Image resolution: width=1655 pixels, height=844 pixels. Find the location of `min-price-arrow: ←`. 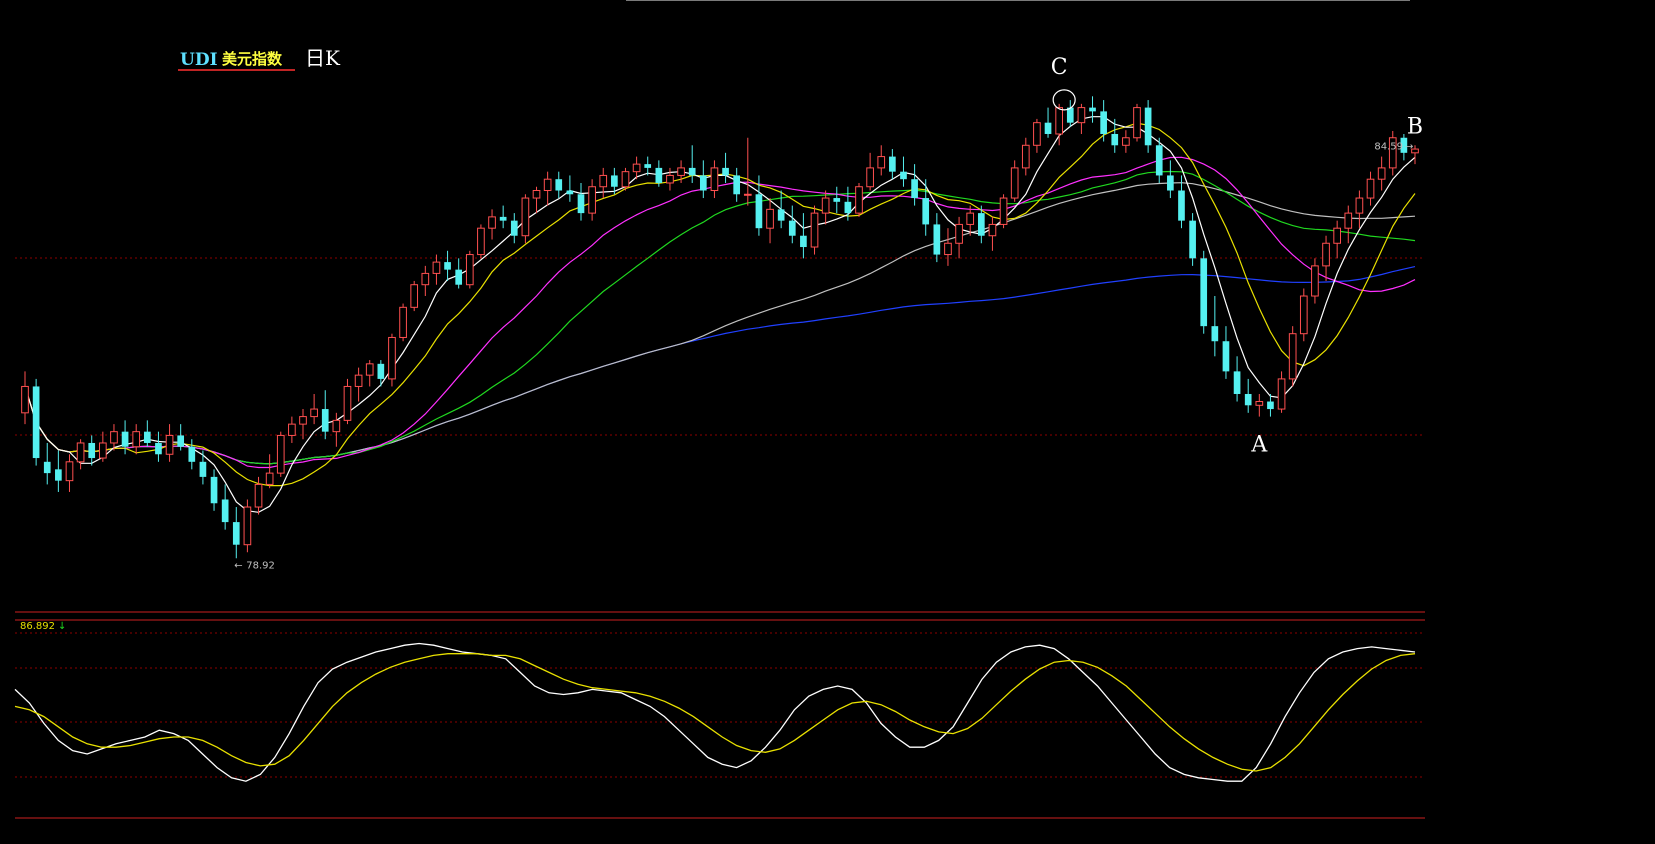

min-price-arrow: ← is located at coordinates (238, 565).